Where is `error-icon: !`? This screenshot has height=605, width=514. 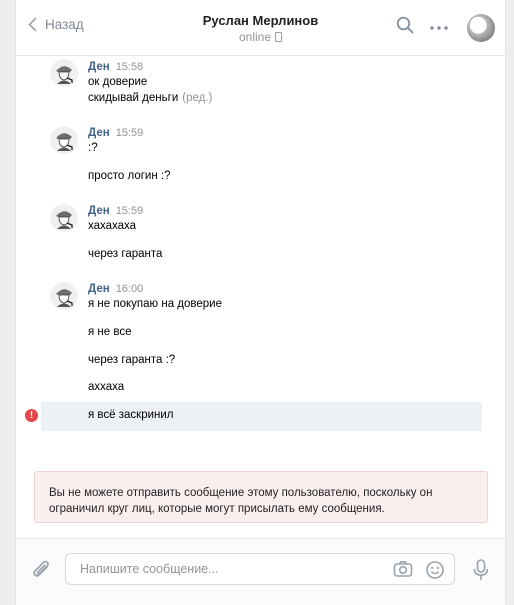
error-icon: ! is located at coordinates (31, 415).